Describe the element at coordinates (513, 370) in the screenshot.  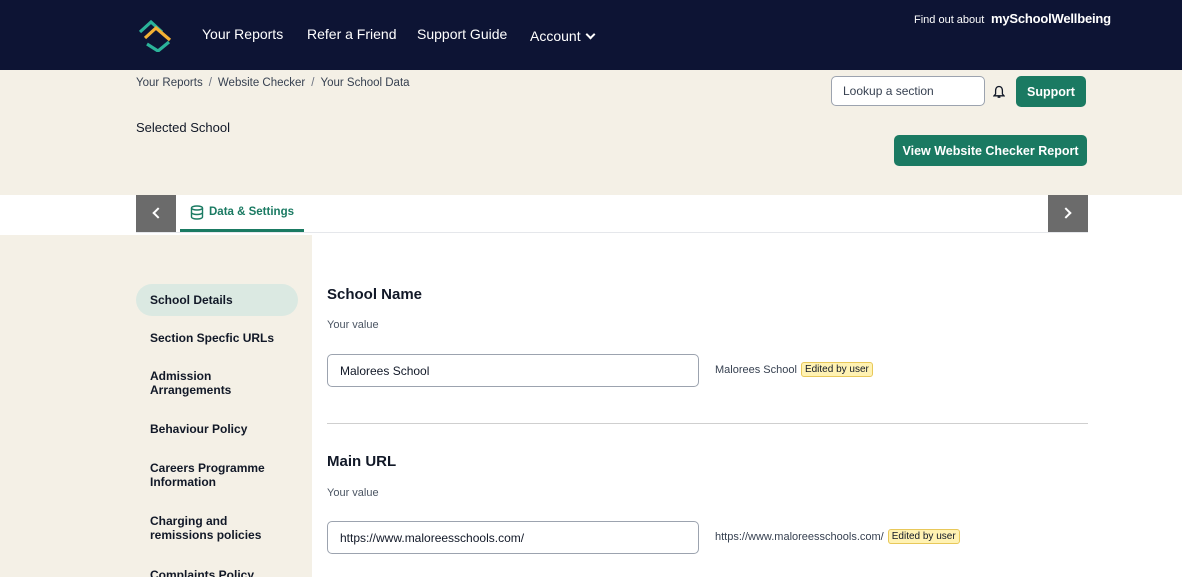
I see `school-name-input` at that location.